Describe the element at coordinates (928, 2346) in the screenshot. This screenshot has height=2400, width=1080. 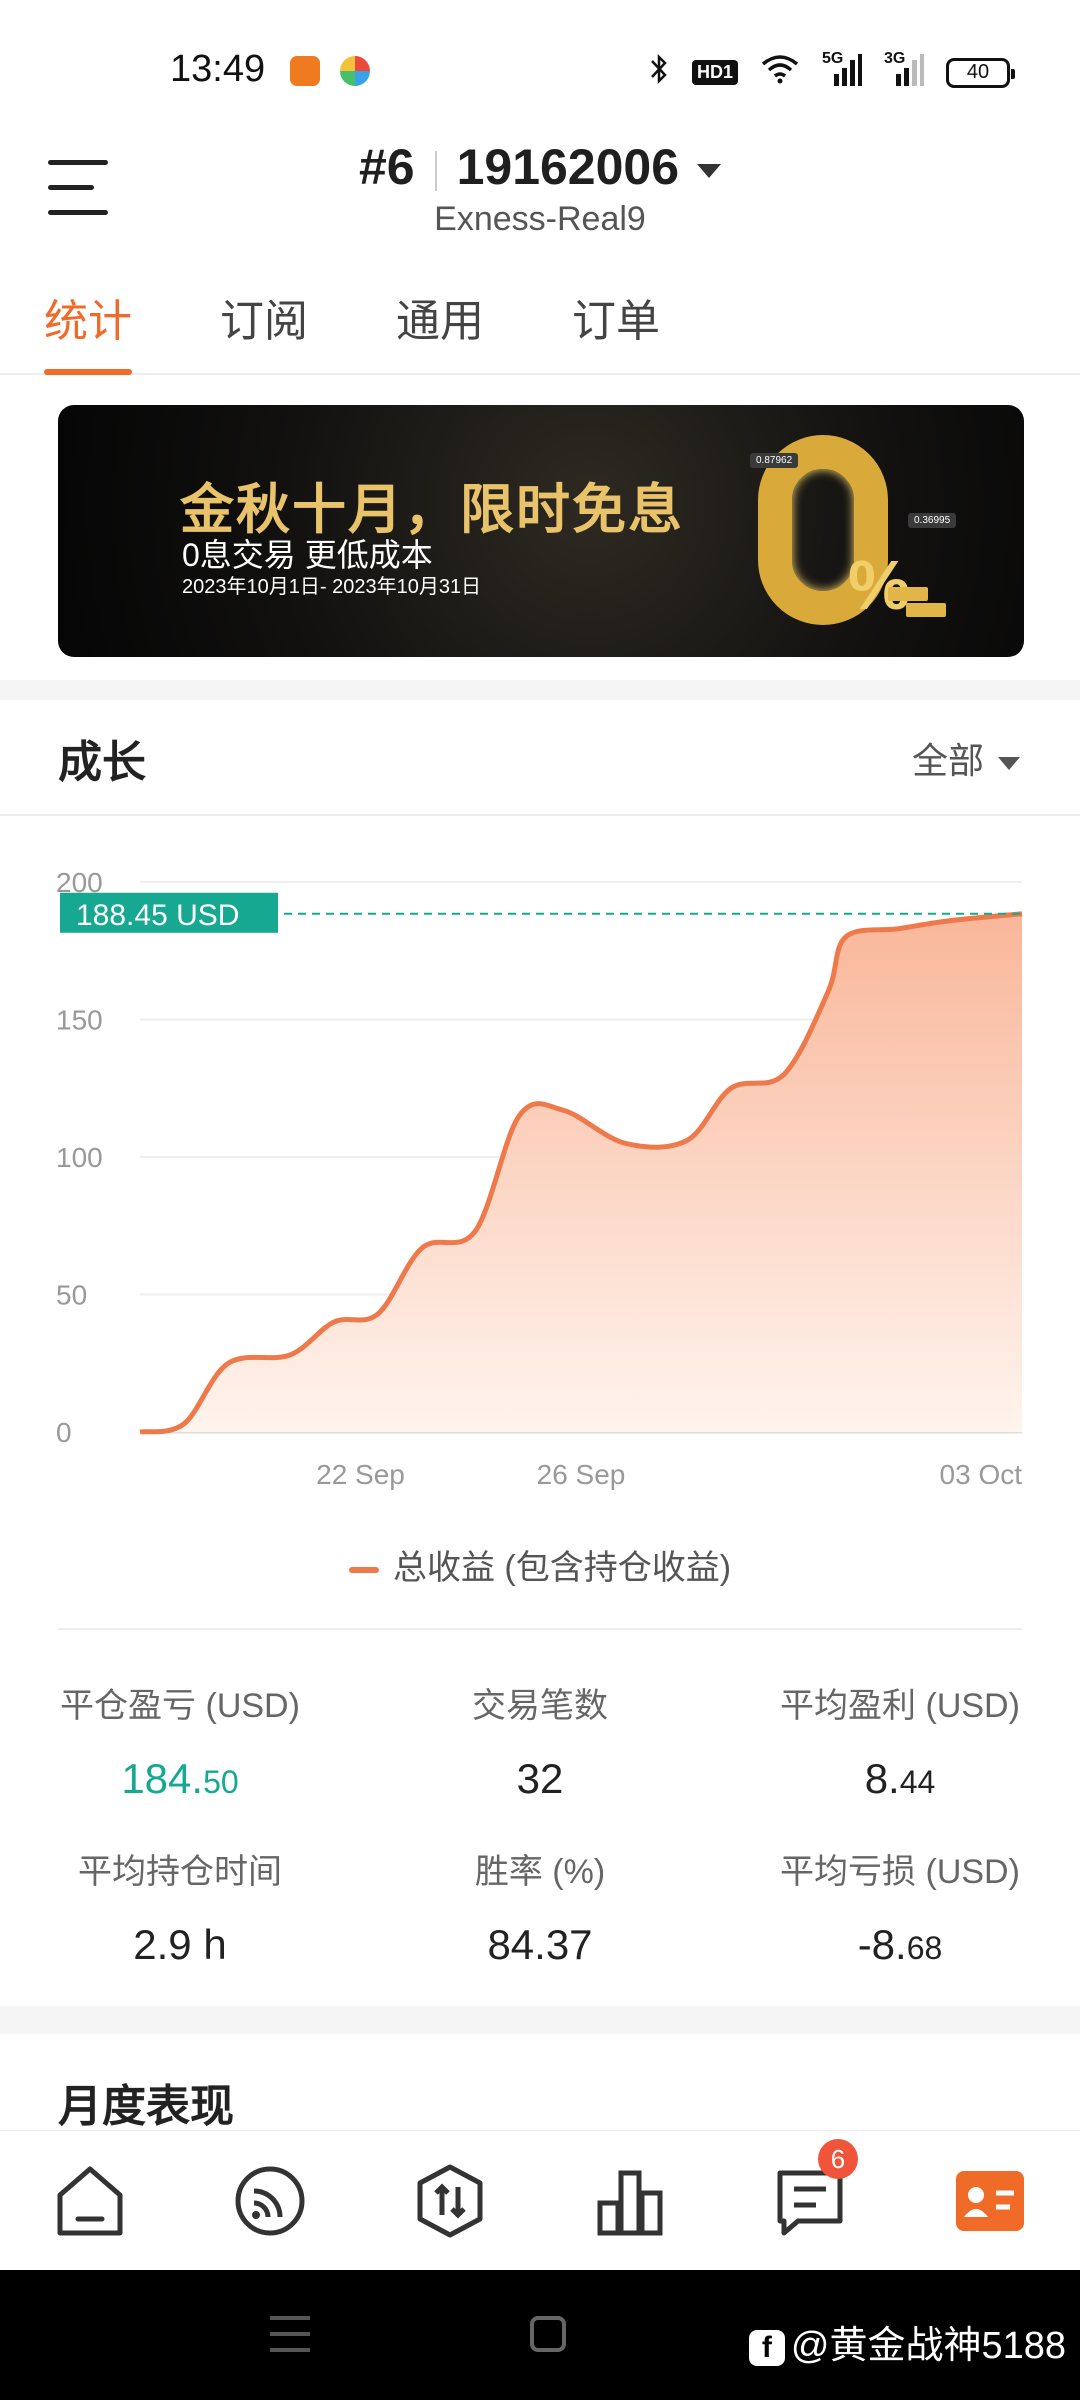
I see `watermark-text: @黄金战神5188` at that location.